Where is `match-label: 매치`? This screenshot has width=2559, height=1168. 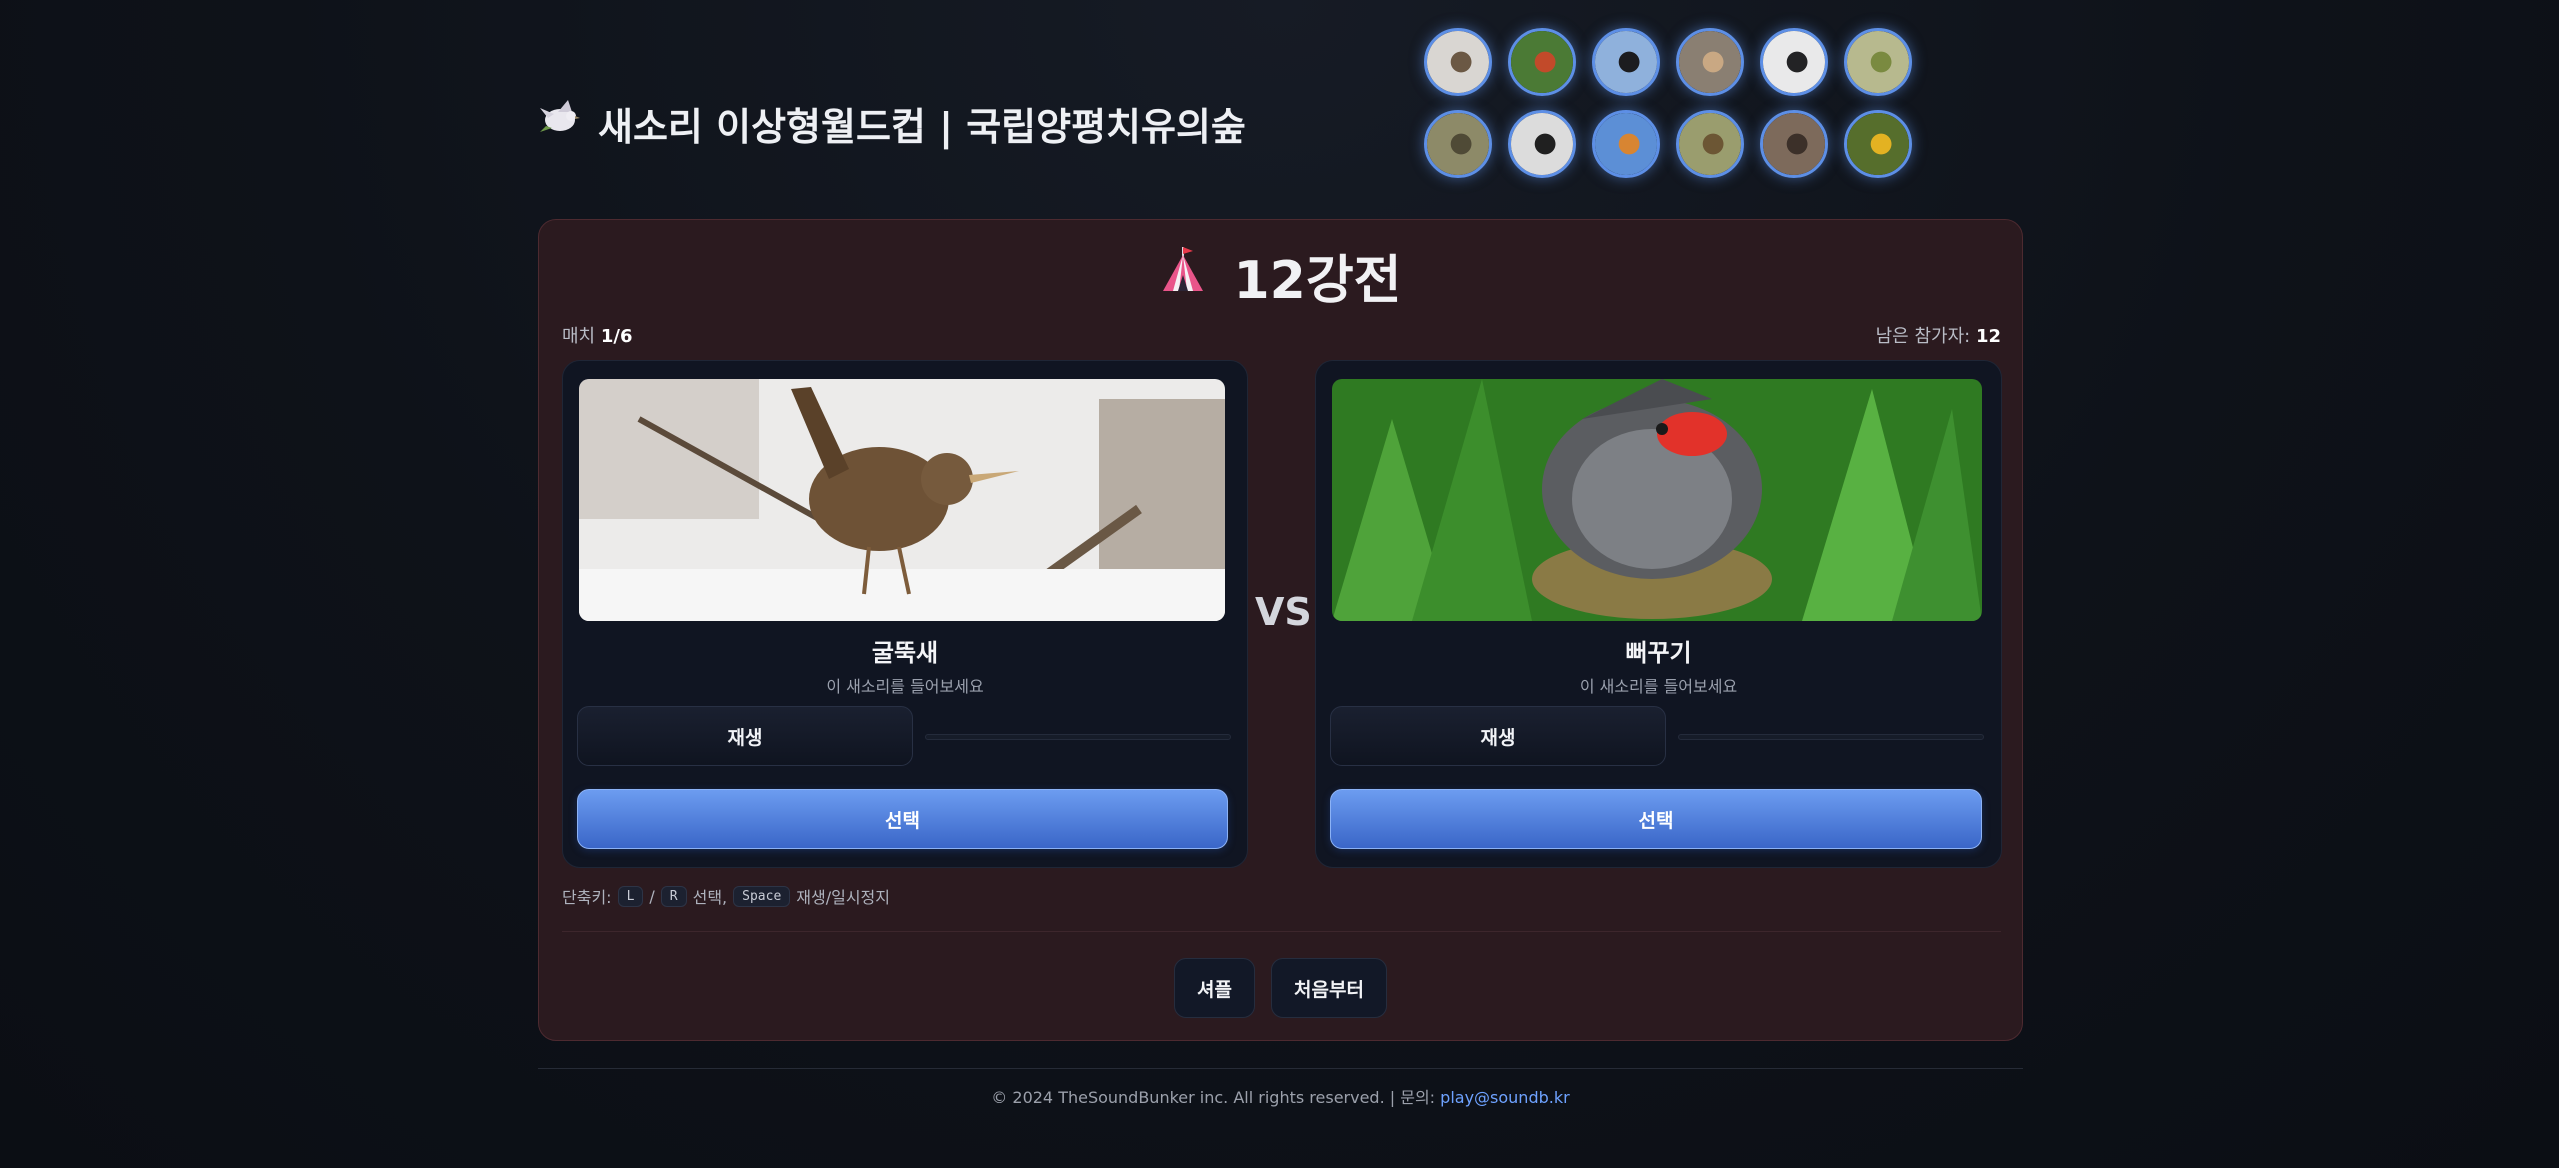 match-label: 매치 is located at coordinates (579, 336).